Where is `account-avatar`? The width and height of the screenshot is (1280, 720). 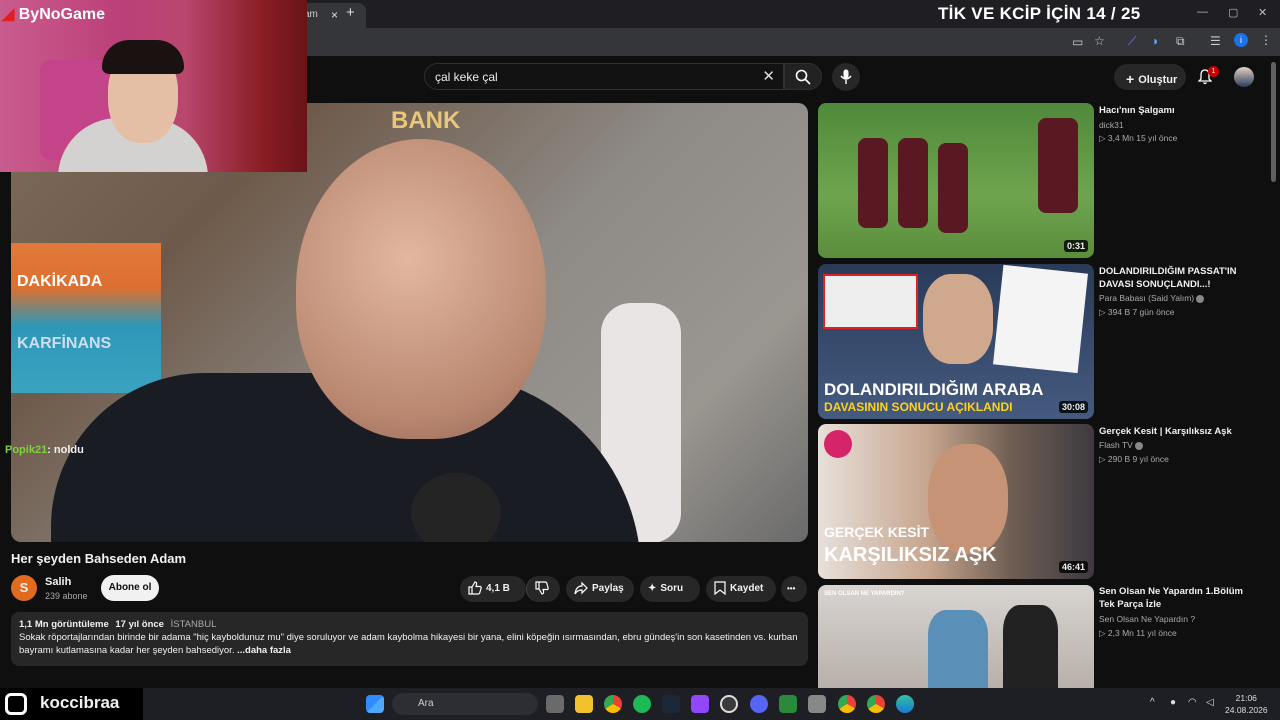
account-avatar is located at coordinates (1244, 77).